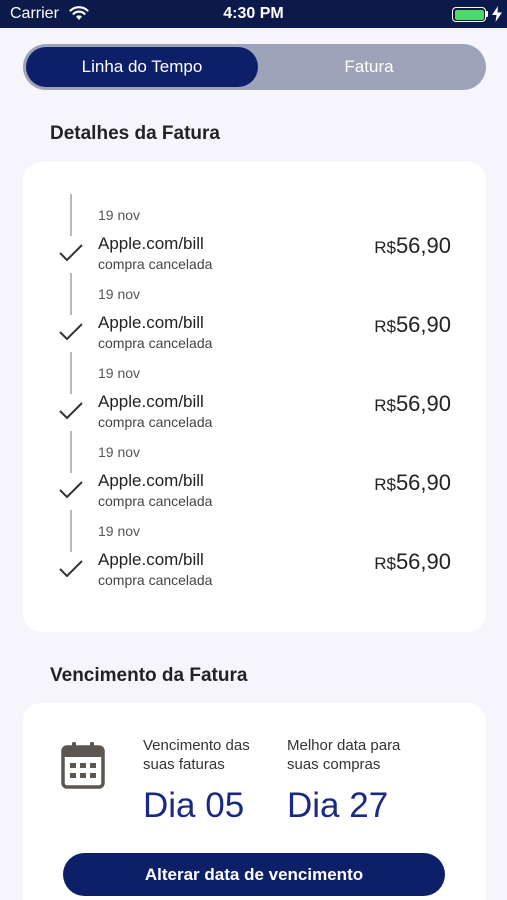  What do you see at coordinates (344, 745) in the screenshot?
I see `best-date-label-line1: Melhor data para` at bounding box center [344, 745].